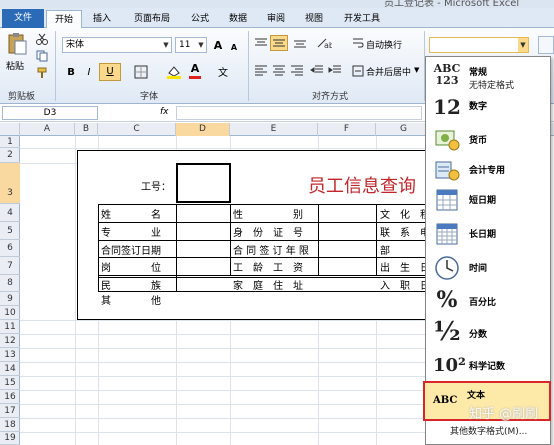 This screenshot has height=445, width=554. What do you see at coordinates (10, 369) in the screenshot?
I see `row-header: 14` at bounding box center [10, 369].